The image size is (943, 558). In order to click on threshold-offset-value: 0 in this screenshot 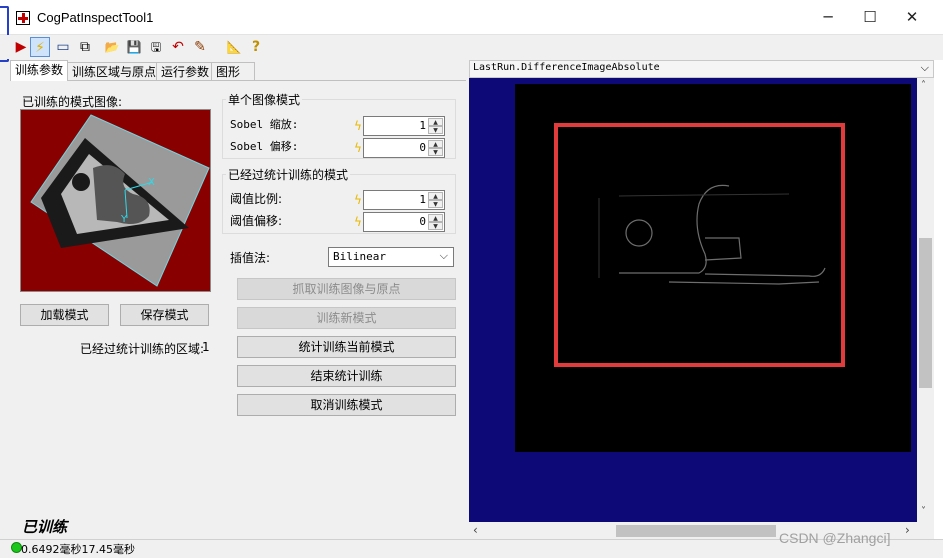, I will do `click(422, 221)`.